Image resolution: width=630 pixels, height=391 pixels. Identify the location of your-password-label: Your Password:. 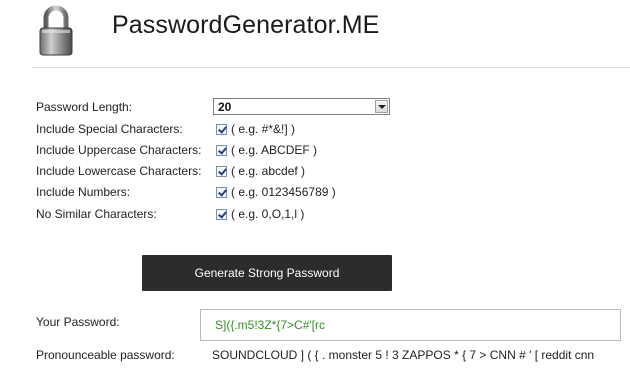
(78, 322).